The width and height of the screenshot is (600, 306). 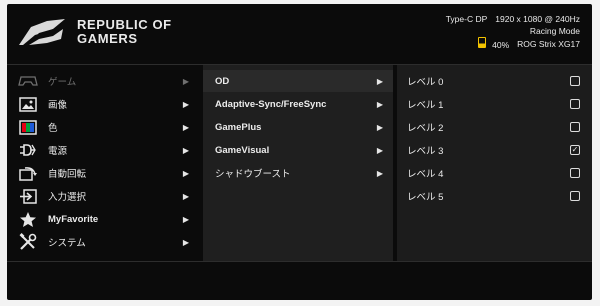 I want to click on mode-row: Racing Mode, so click(x=513, y=31).